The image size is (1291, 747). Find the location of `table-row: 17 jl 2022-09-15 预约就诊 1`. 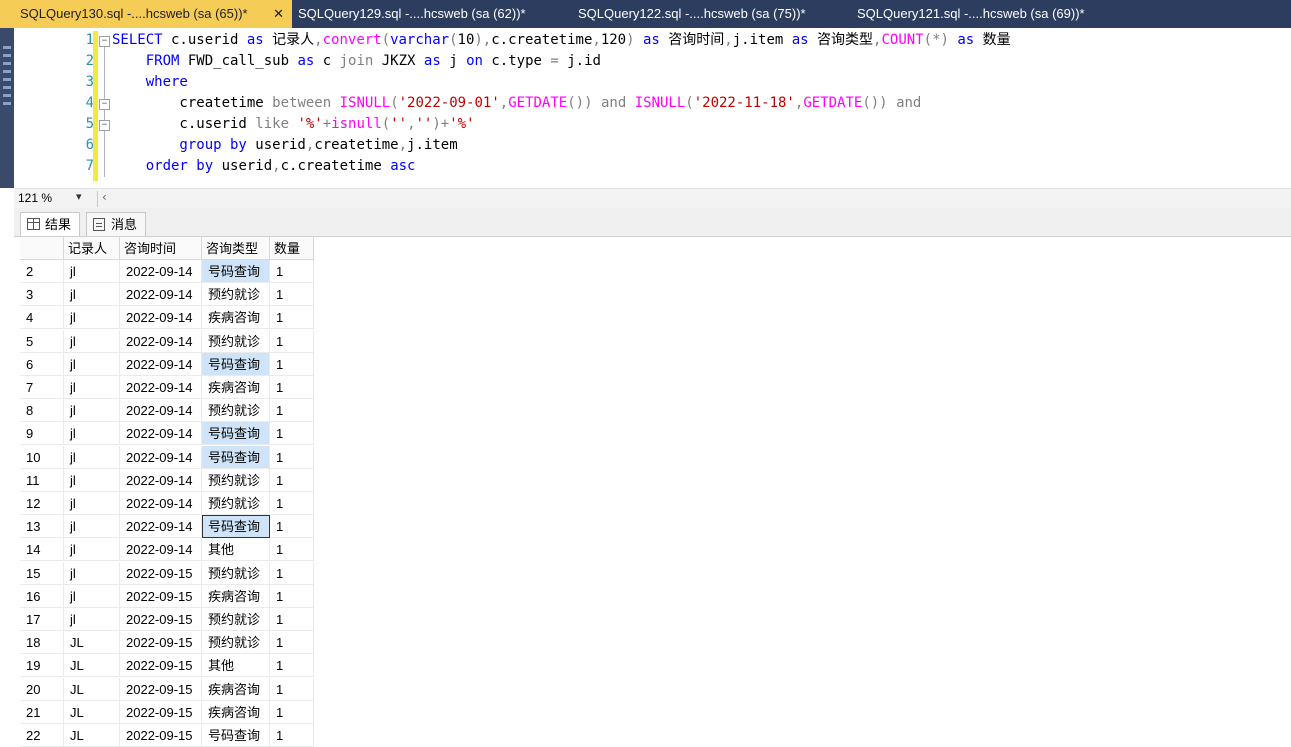

table-row: 17 jl 2022-09-15 预约就诊 1 is located at coordinates (167, 619).